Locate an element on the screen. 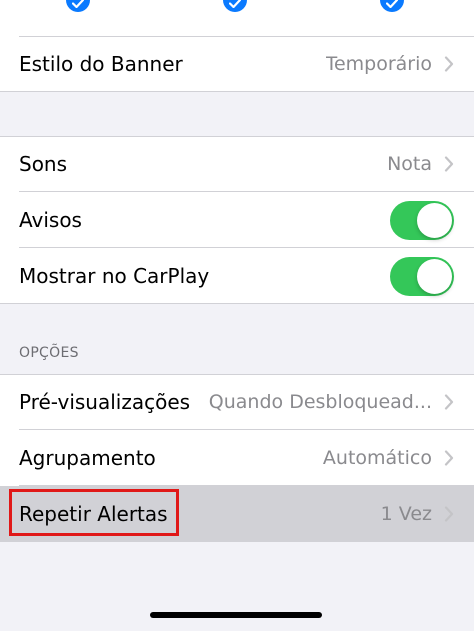  home-indicator is located at coordinates (236, 615).